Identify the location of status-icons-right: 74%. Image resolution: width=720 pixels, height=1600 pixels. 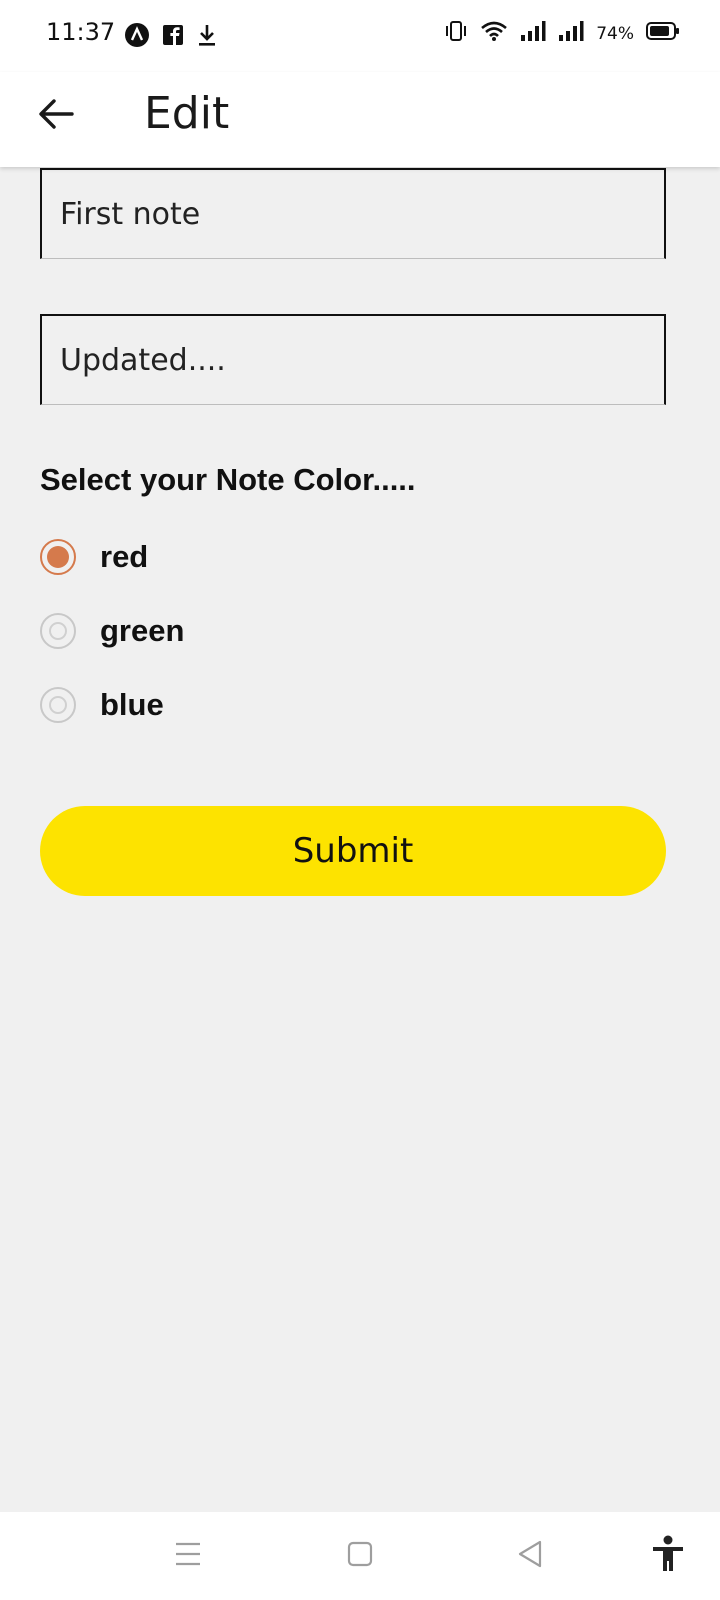
(562, 33).